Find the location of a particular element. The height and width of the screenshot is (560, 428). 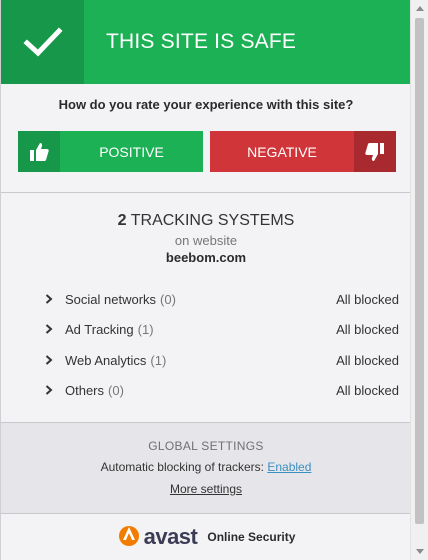

positive-rating-button: POSITIVE is located at coordinates (110, 151).